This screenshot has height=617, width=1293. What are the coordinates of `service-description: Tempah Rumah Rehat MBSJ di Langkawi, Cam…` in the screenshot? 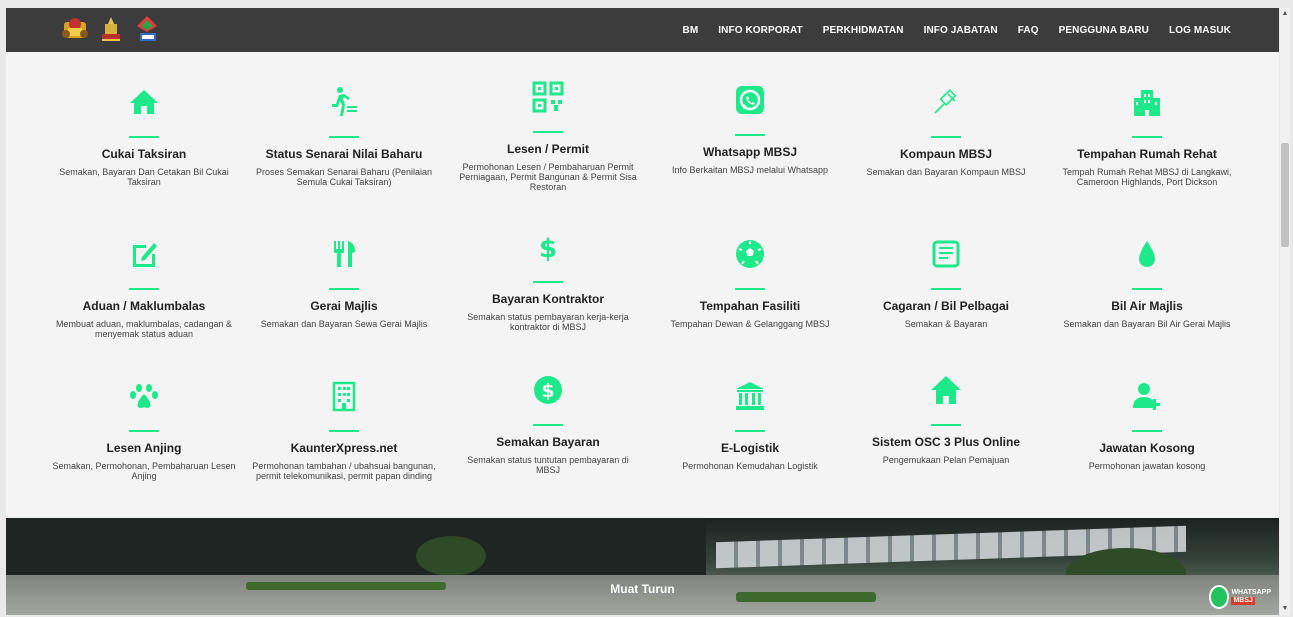 It's located at (1147, 177).